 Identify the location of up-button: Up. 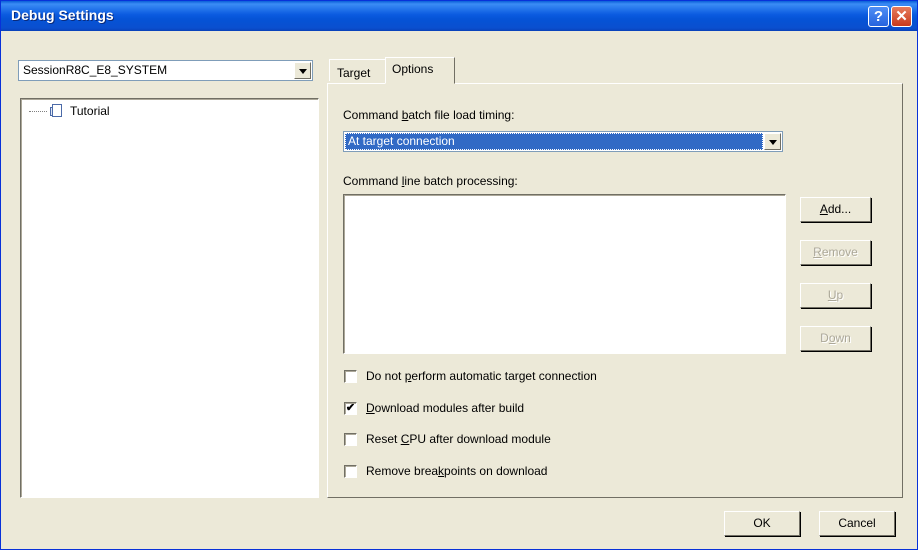
(835, 295).